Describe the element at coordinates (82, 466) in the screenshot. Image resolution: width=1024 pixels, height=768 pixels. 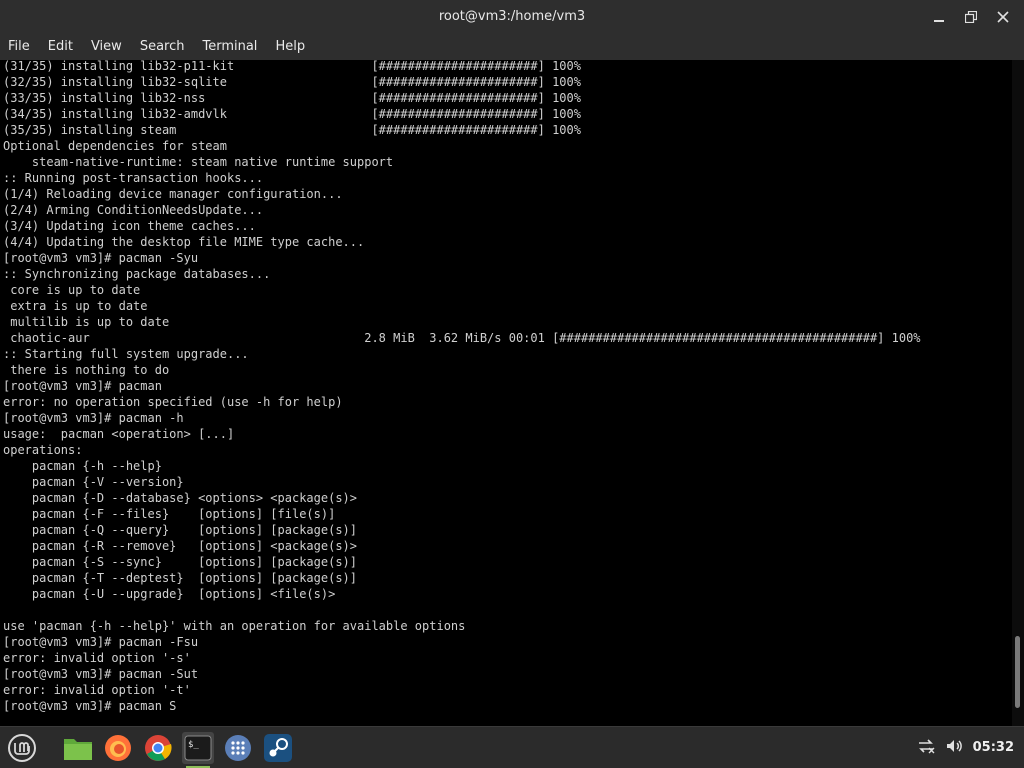
I see `terminal-line: pacman {-h --help}` at that location.